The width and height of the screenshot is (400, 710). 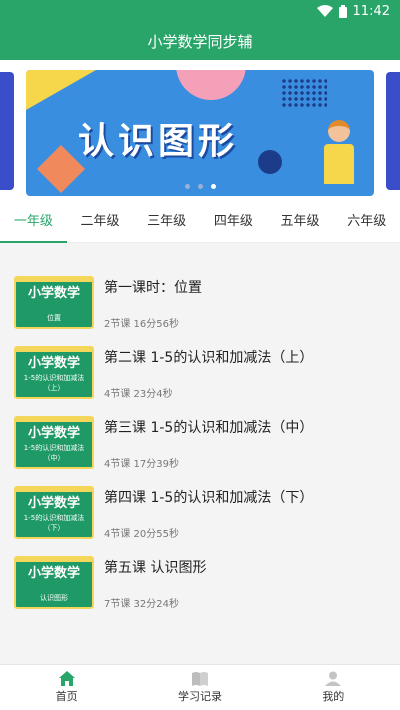 What do you see at coordinates (54, 582) in the screenshot?
I see `lesson-thumbnail: 小学数学 认识图形` at bounding box center [54, 582].